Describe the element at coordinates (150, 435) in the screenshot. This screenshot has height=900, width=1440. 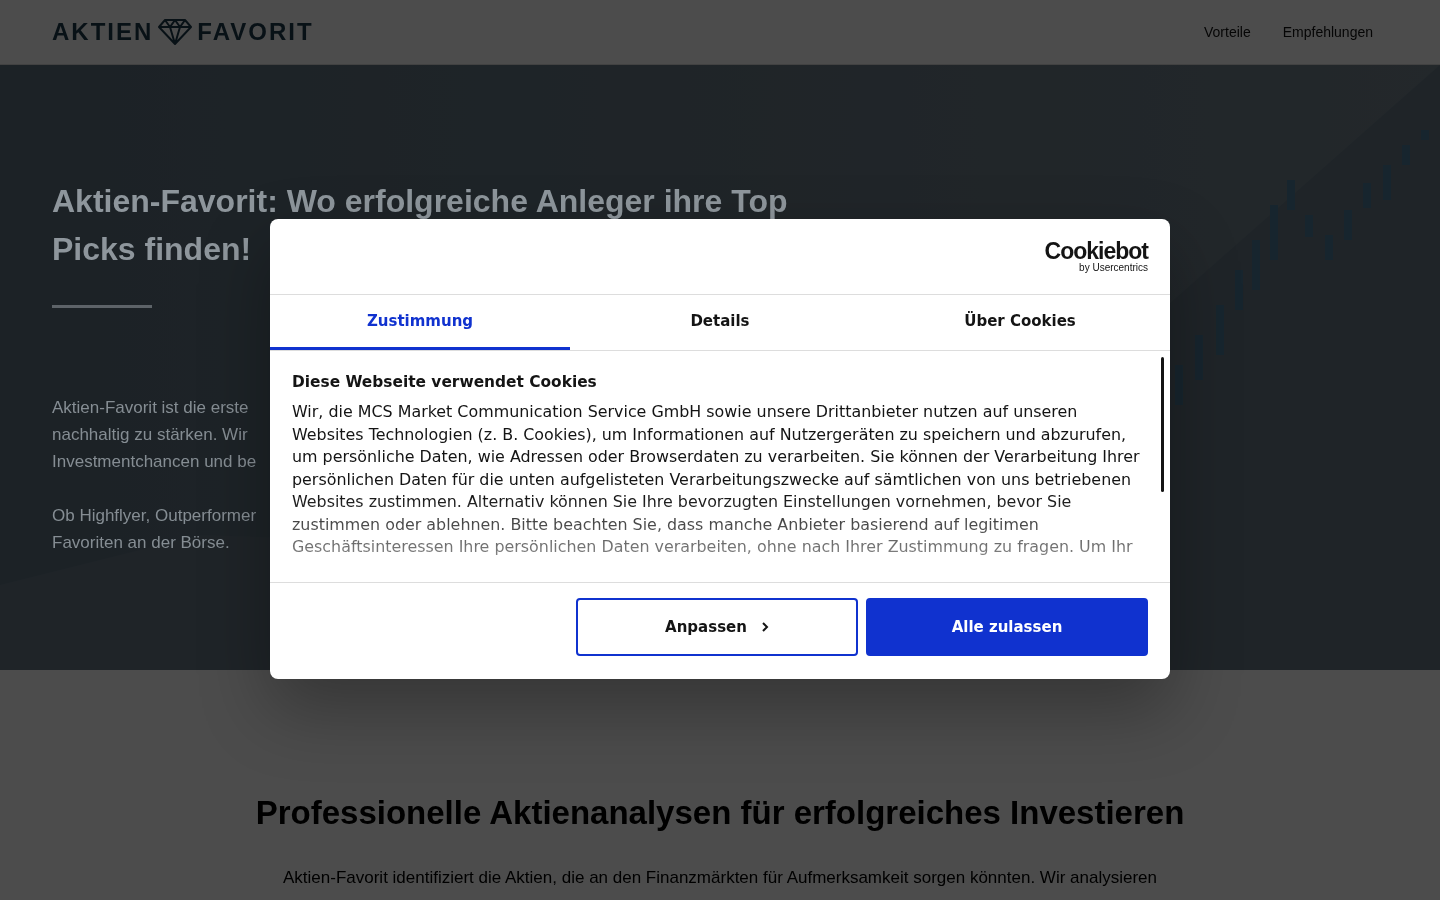
I see `hero-text: nachhaltig zu stärken. Wir` at that location.